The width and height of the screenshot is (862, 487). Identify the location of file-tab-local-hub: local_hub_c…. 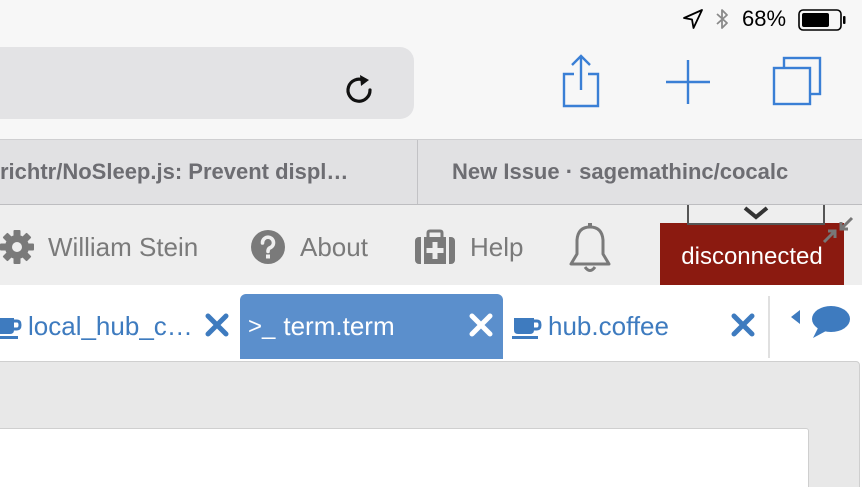
(116, 326).